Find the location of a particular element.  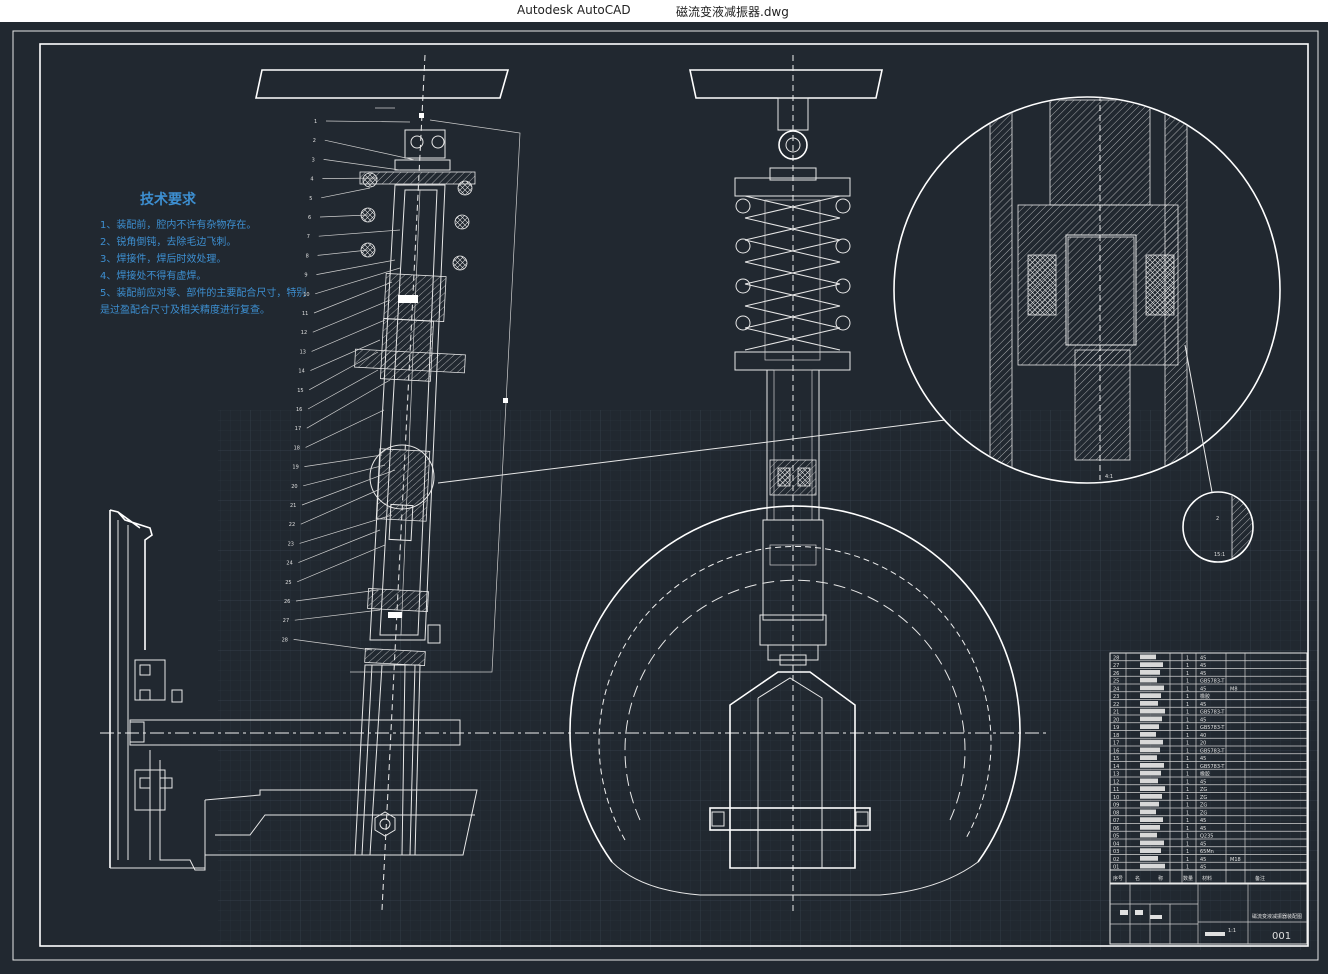

table-cell: 23 is located at coordinates (1116, 697).